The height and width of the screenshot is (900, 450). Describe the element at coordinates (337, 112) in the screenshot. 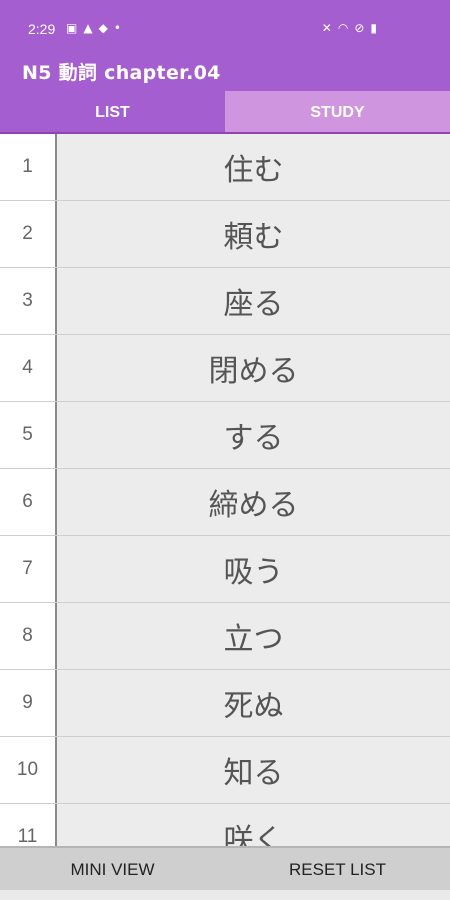

I see `tab-study: STUDY` at that location.